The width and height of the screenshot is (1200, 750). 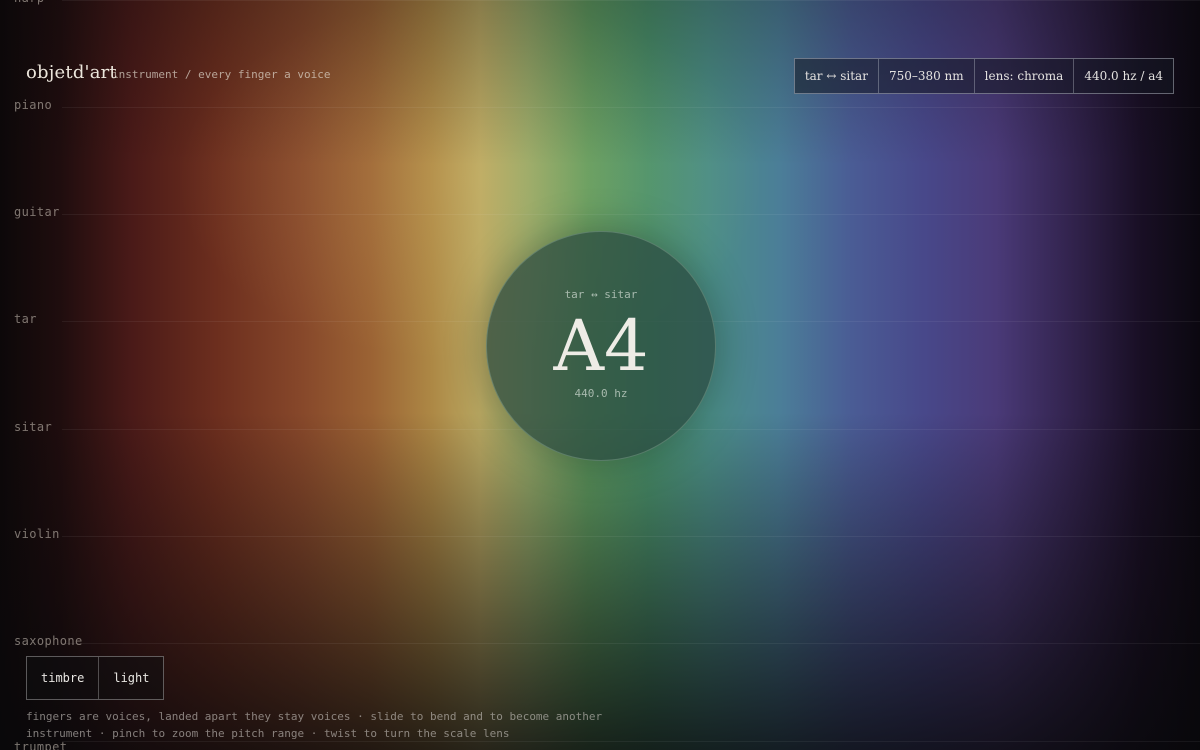 I want to click on status-wavelength: 750–380 nm, so click(x=925, y=76).